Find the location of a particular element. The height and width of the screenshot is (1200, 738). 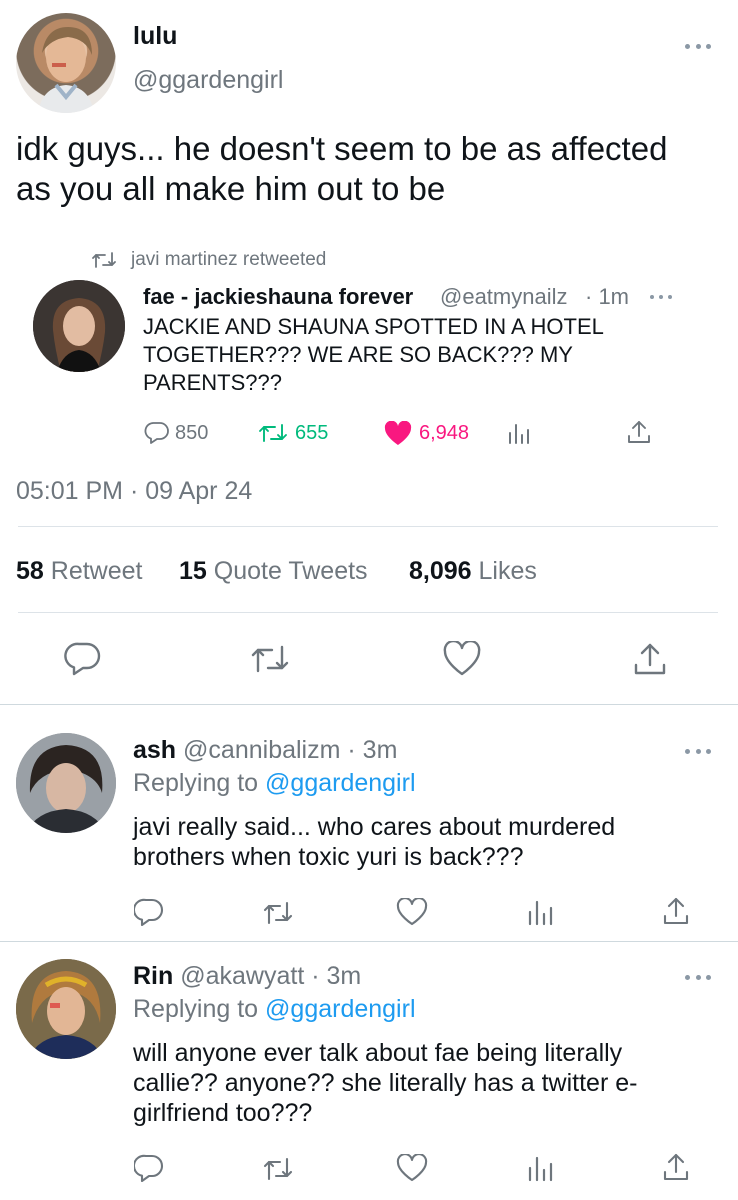

main-author-handle: @ggardengirl is located at coordinates (208, 80).